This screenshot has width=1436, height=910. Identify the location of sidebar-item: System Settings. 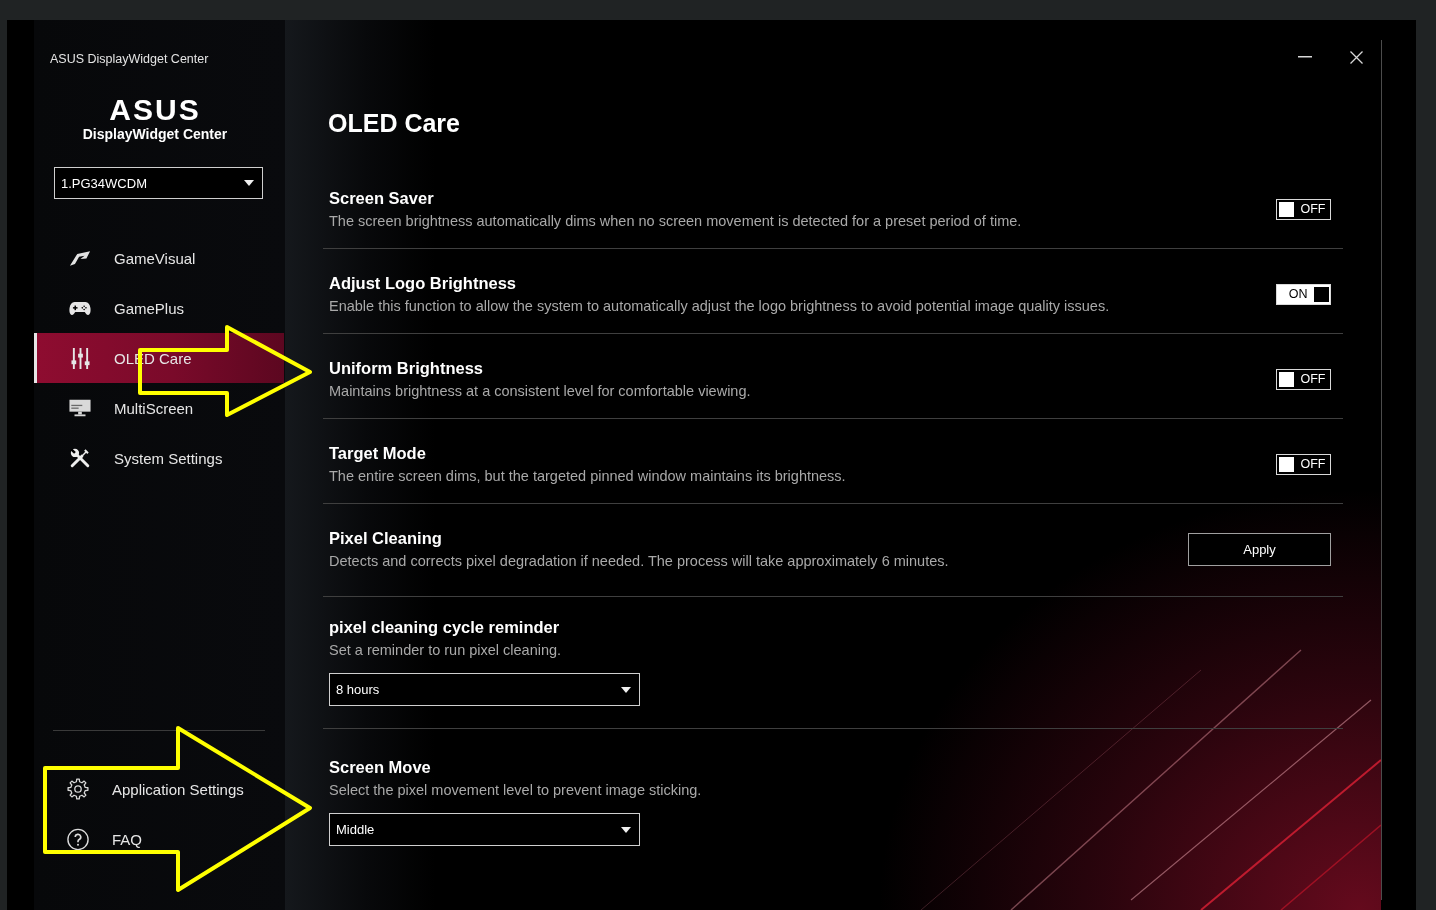
(159, 458).